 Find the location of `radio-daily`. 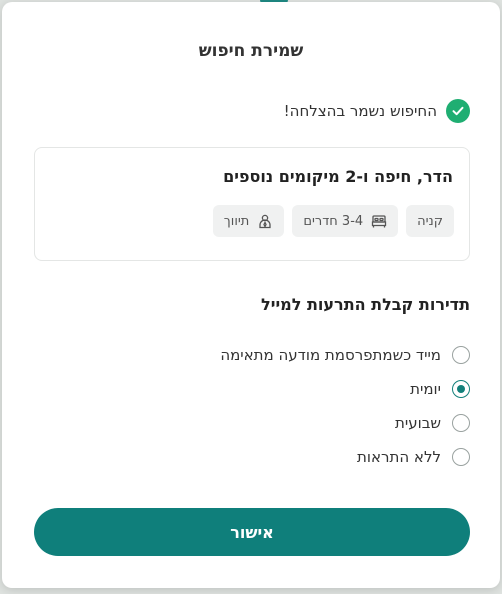

radio-daily is located at coordinates (461, 389).